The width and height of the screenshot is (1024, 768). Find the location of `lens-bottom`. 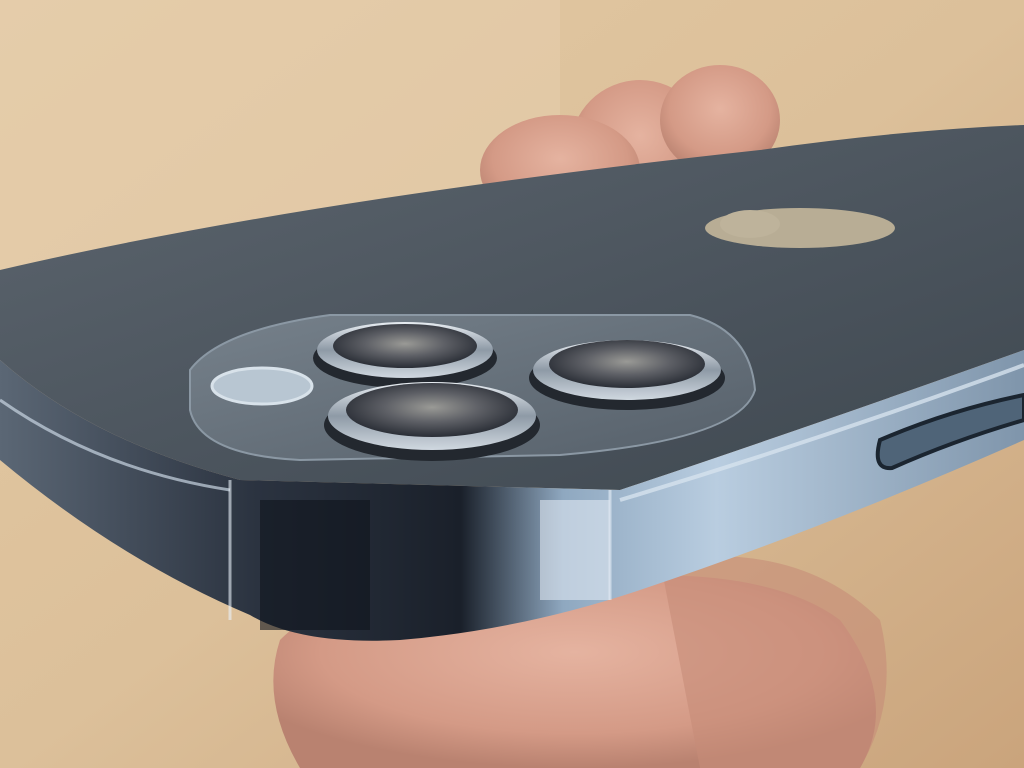

lens-bottom is located at coordinates (432, 421).